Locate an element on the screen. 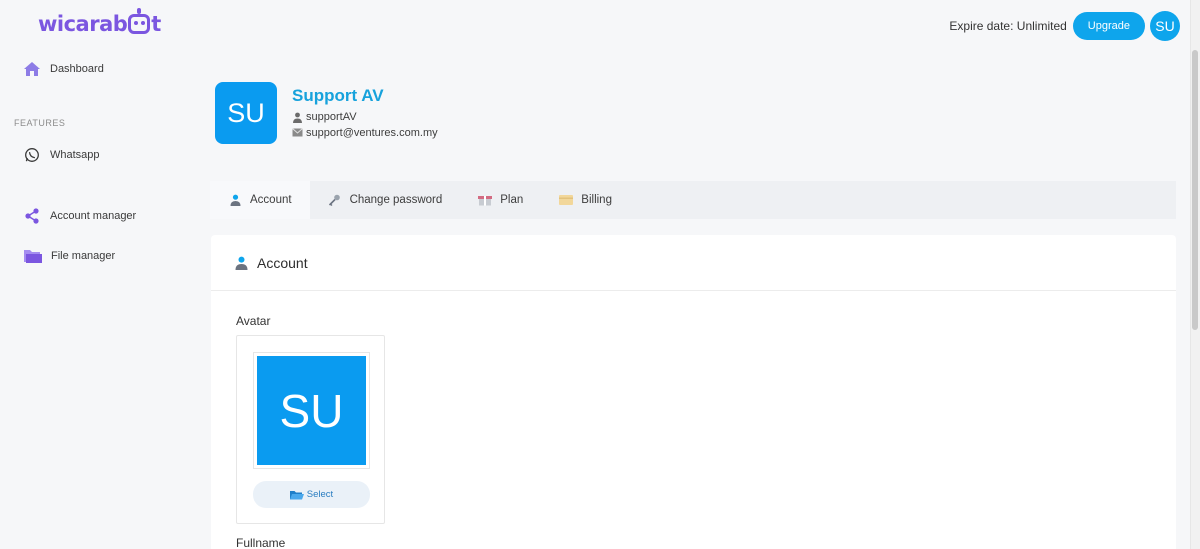 The image size is (1200, 549). logo-text: wicarab is located at coordinates (83, 24).